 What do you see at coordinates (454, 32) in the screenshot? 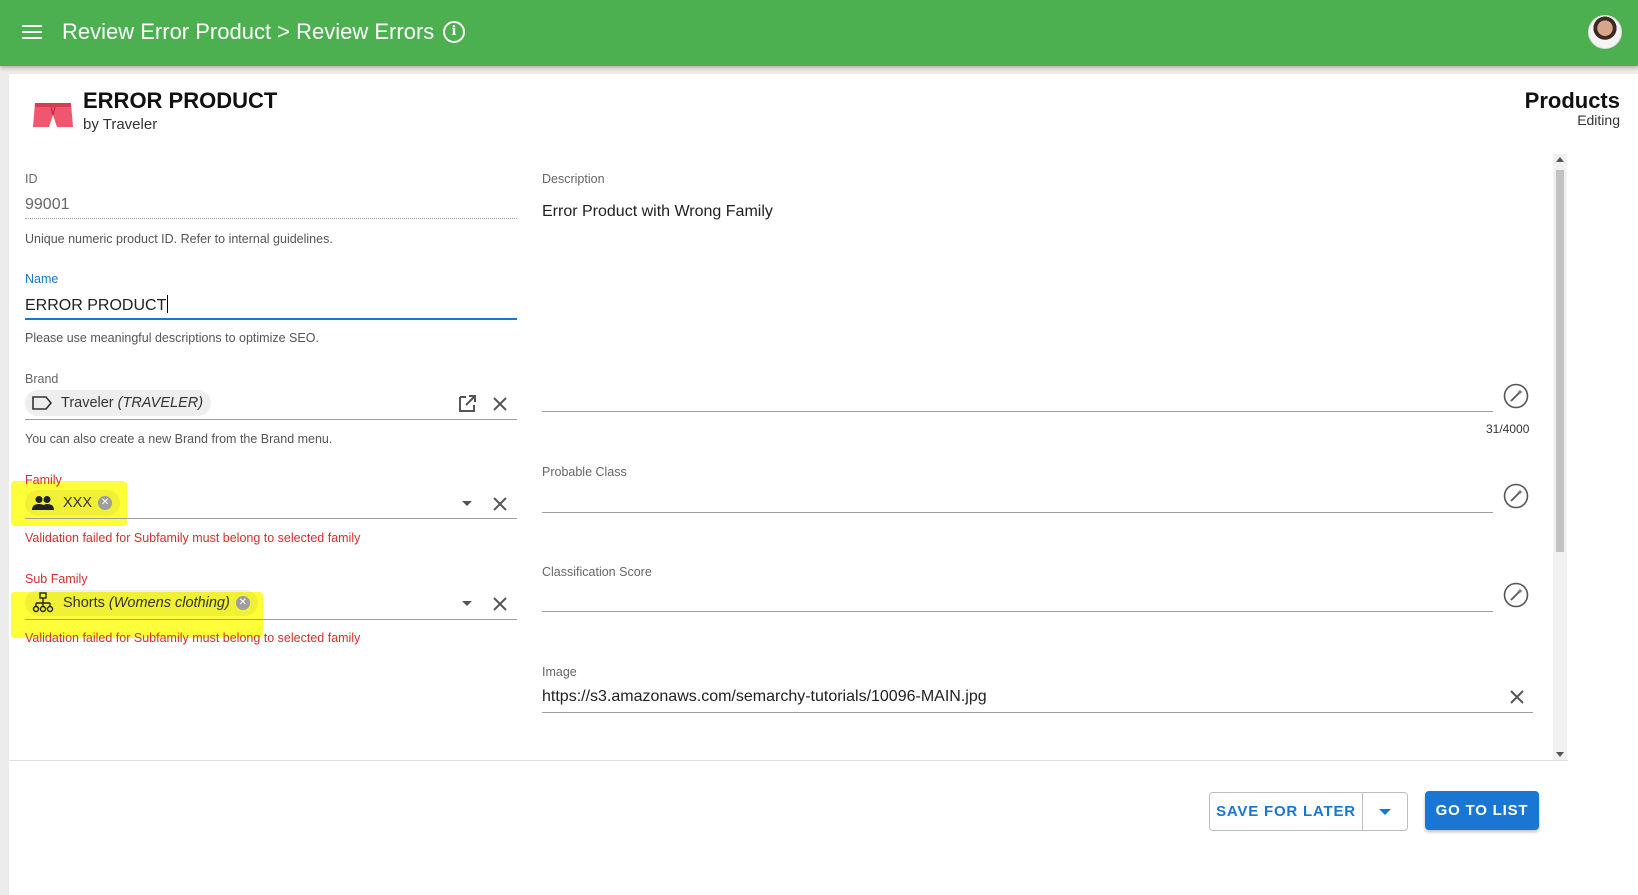
I see `info-icon: i` at bounding box center [454, 32].